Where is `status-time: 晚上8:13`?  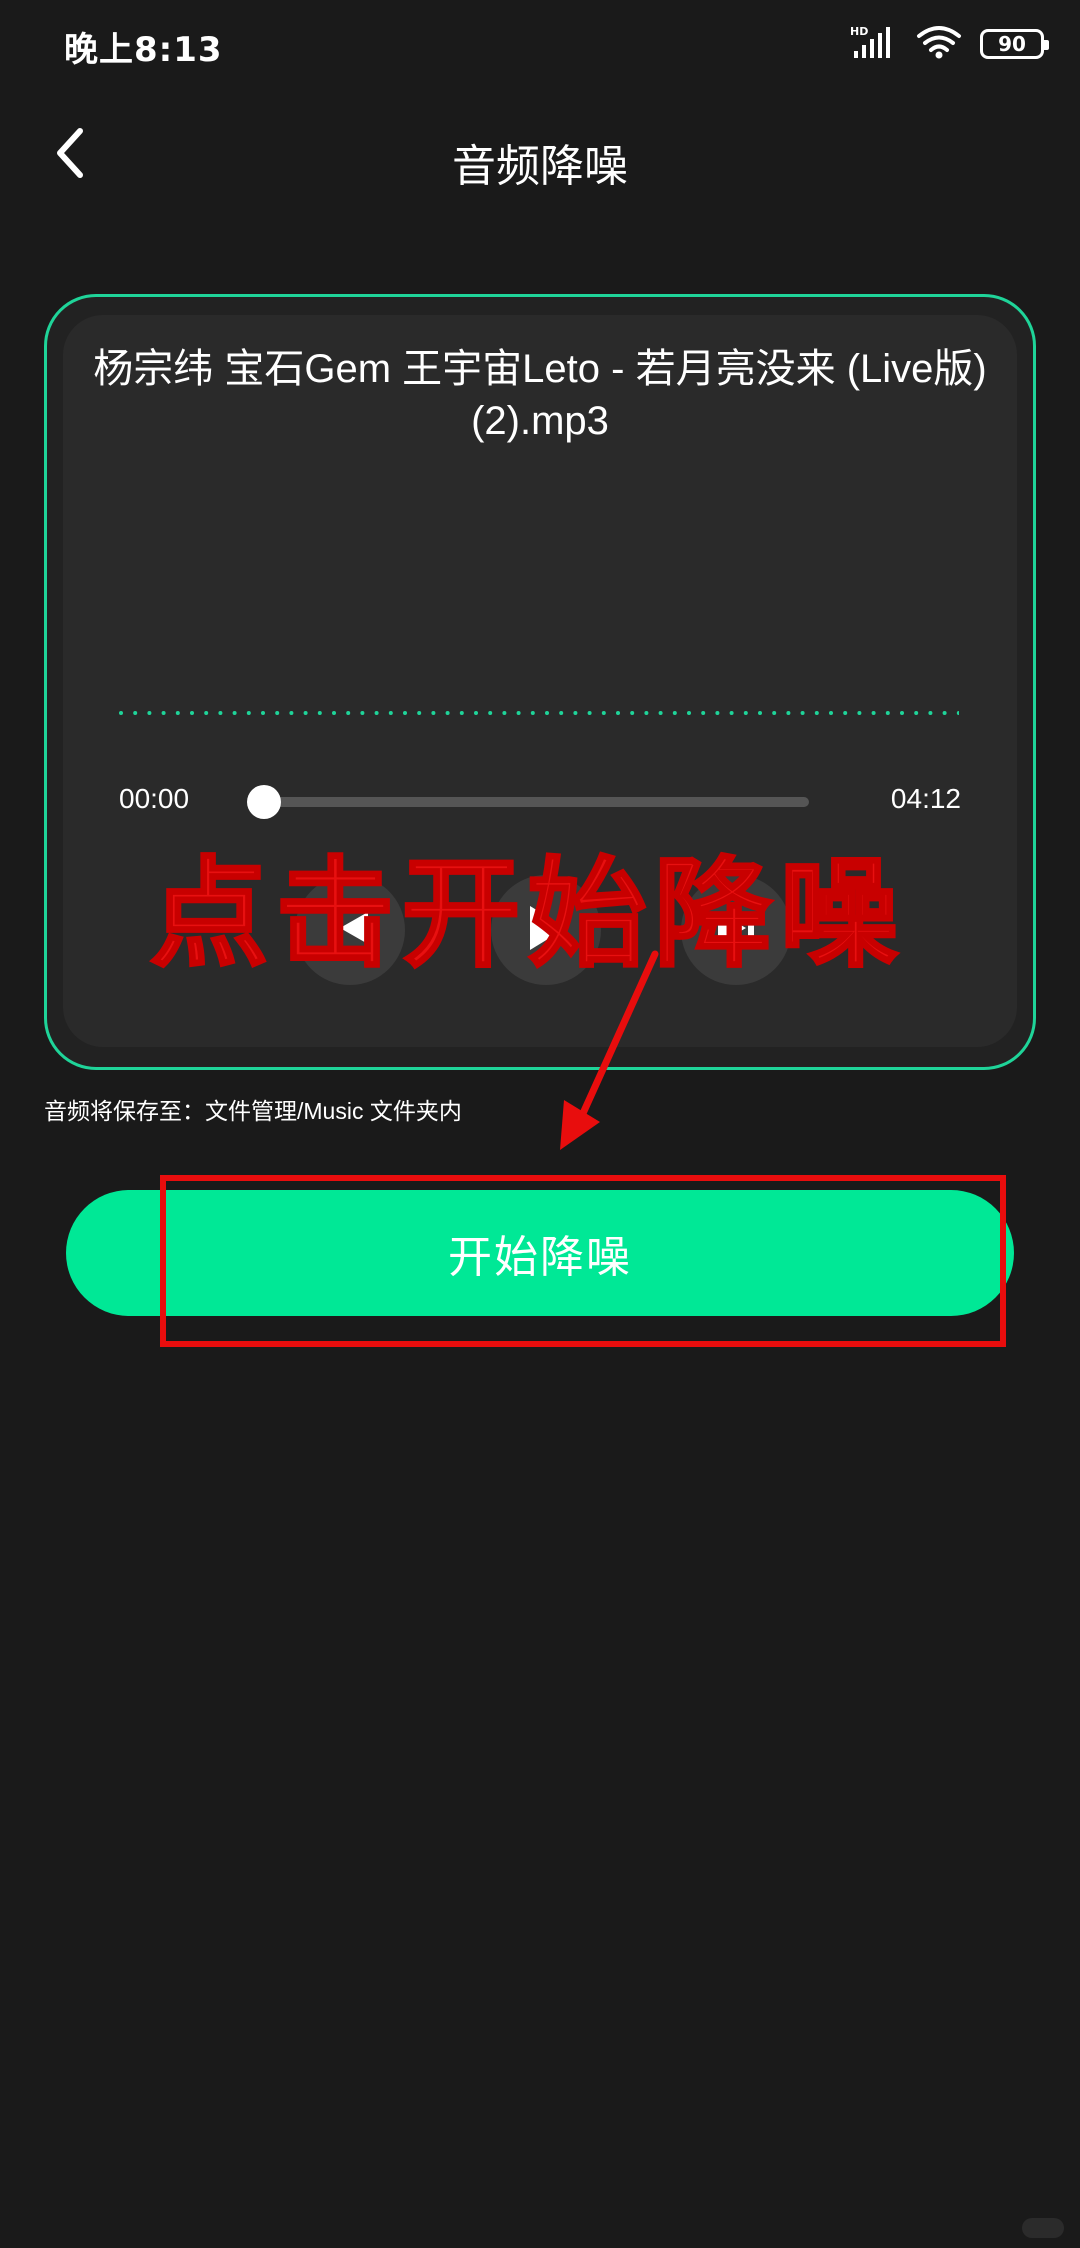
status-time: 晚上8:13 is located at coordinates (143, 50).